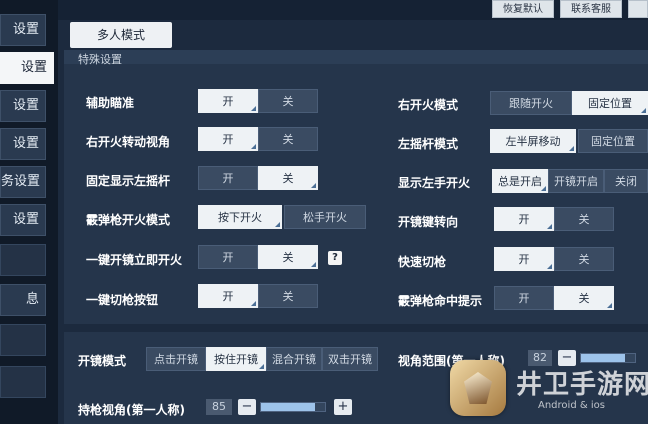  Describe the element at coordinates (626, 181) in the screenshot. I see `show-left-fire-off: 关闭` at that location.